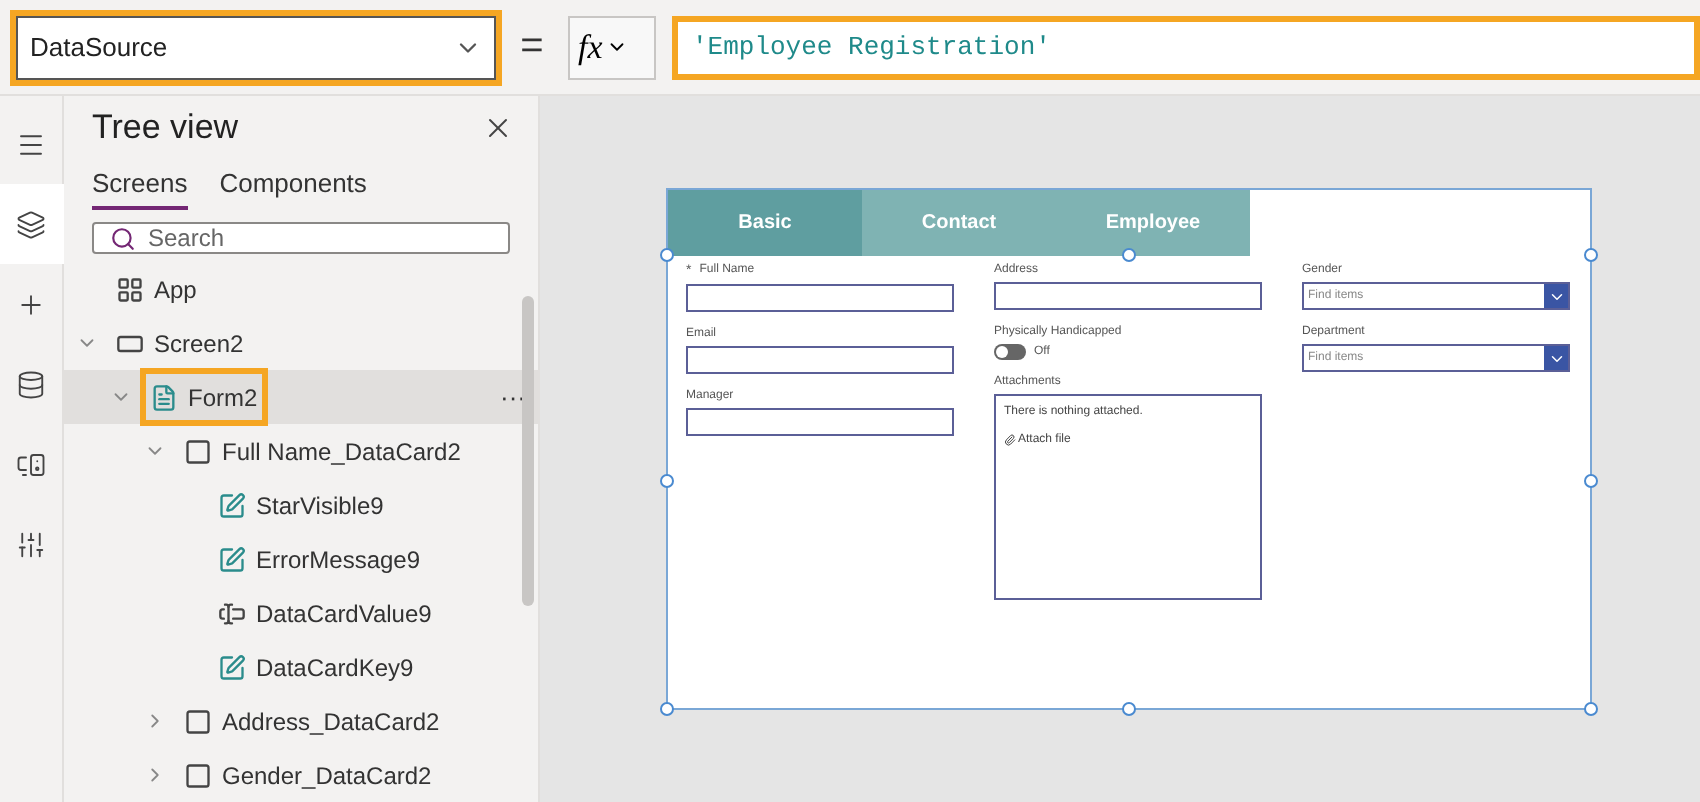 The width and height of the screenshot is (1700, 802). Describe the element at coordinates (164, 397) in the screenshot. I see `form-icon` at that location.